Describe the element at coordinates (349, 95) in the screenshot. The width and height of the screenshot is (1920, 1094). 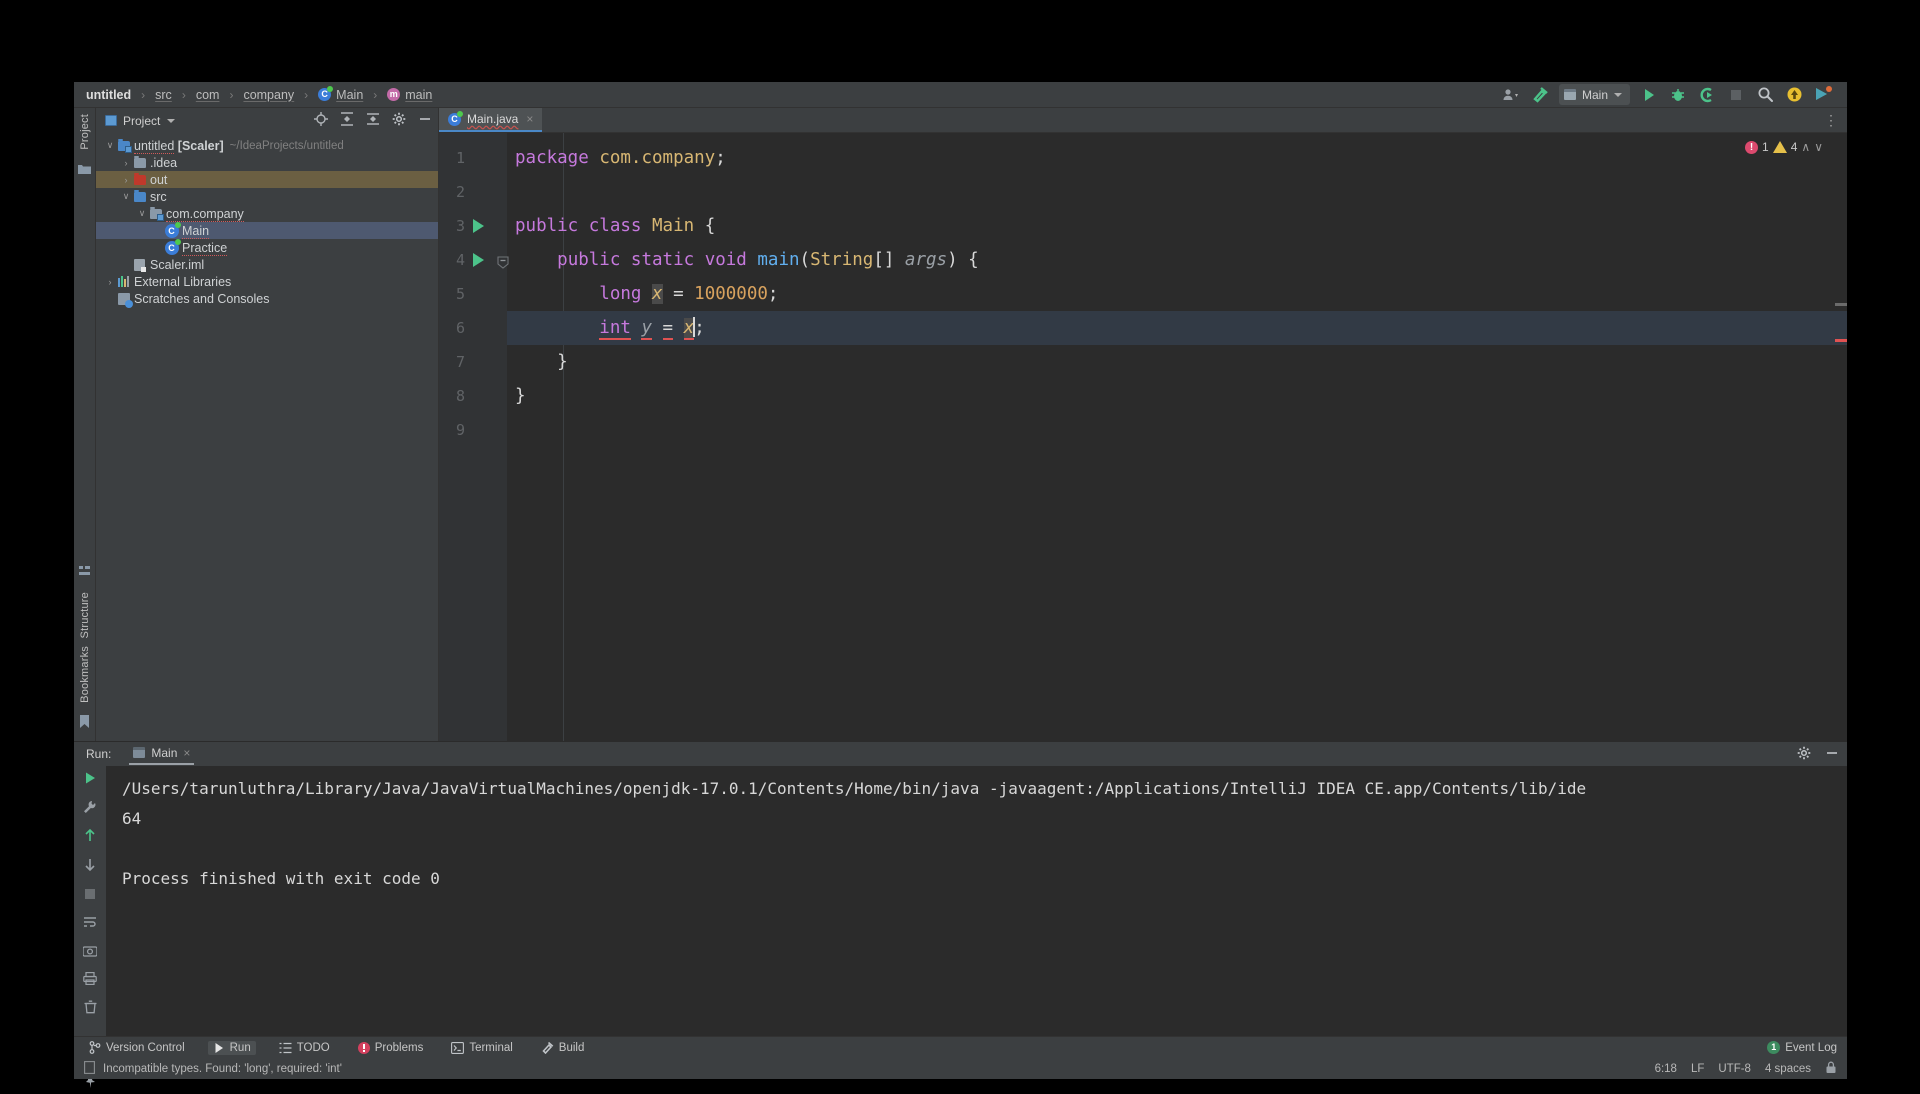
I see `breadcrumb-item-main: Main` at that location.